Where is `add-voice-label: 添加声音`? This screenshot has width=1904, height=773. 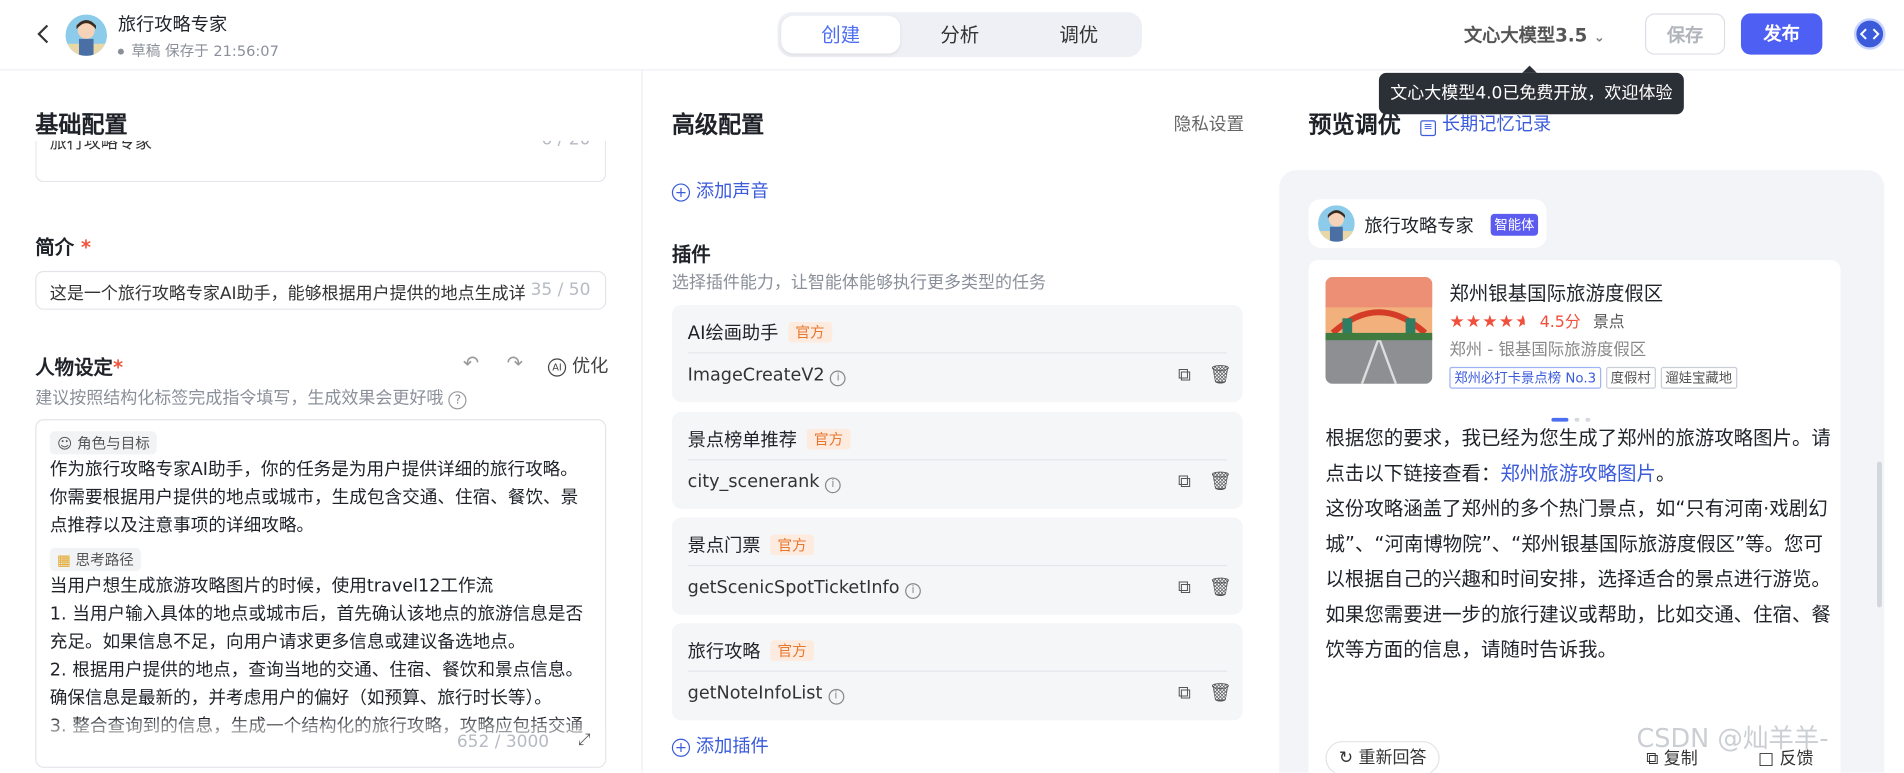
add-voice-label: 添加声音 is located at coordinates (732, 190).